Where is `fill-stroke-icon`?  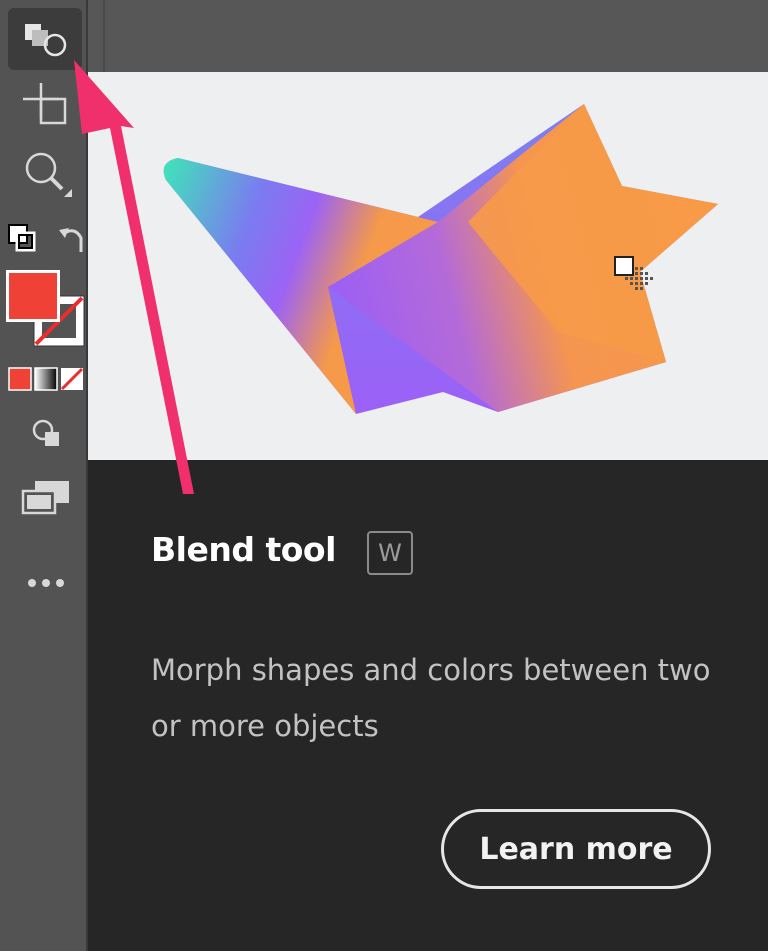
fill-stroke-icon is located at coordinates (45, 308).